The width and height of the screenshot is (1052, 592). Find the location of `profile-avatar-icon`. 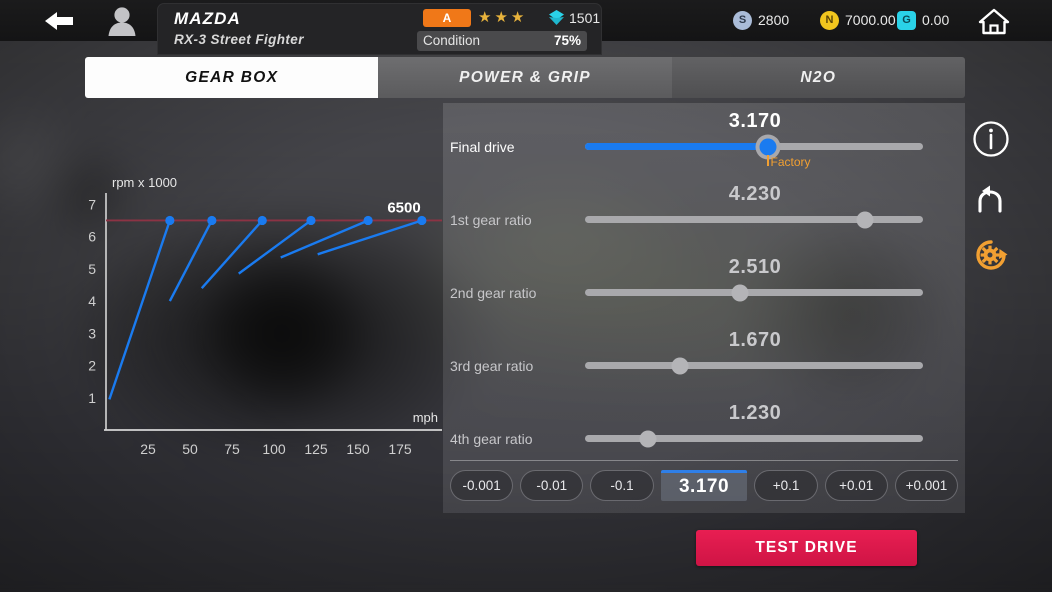

profile-avatar-icon is located at coordinates (122, 21).